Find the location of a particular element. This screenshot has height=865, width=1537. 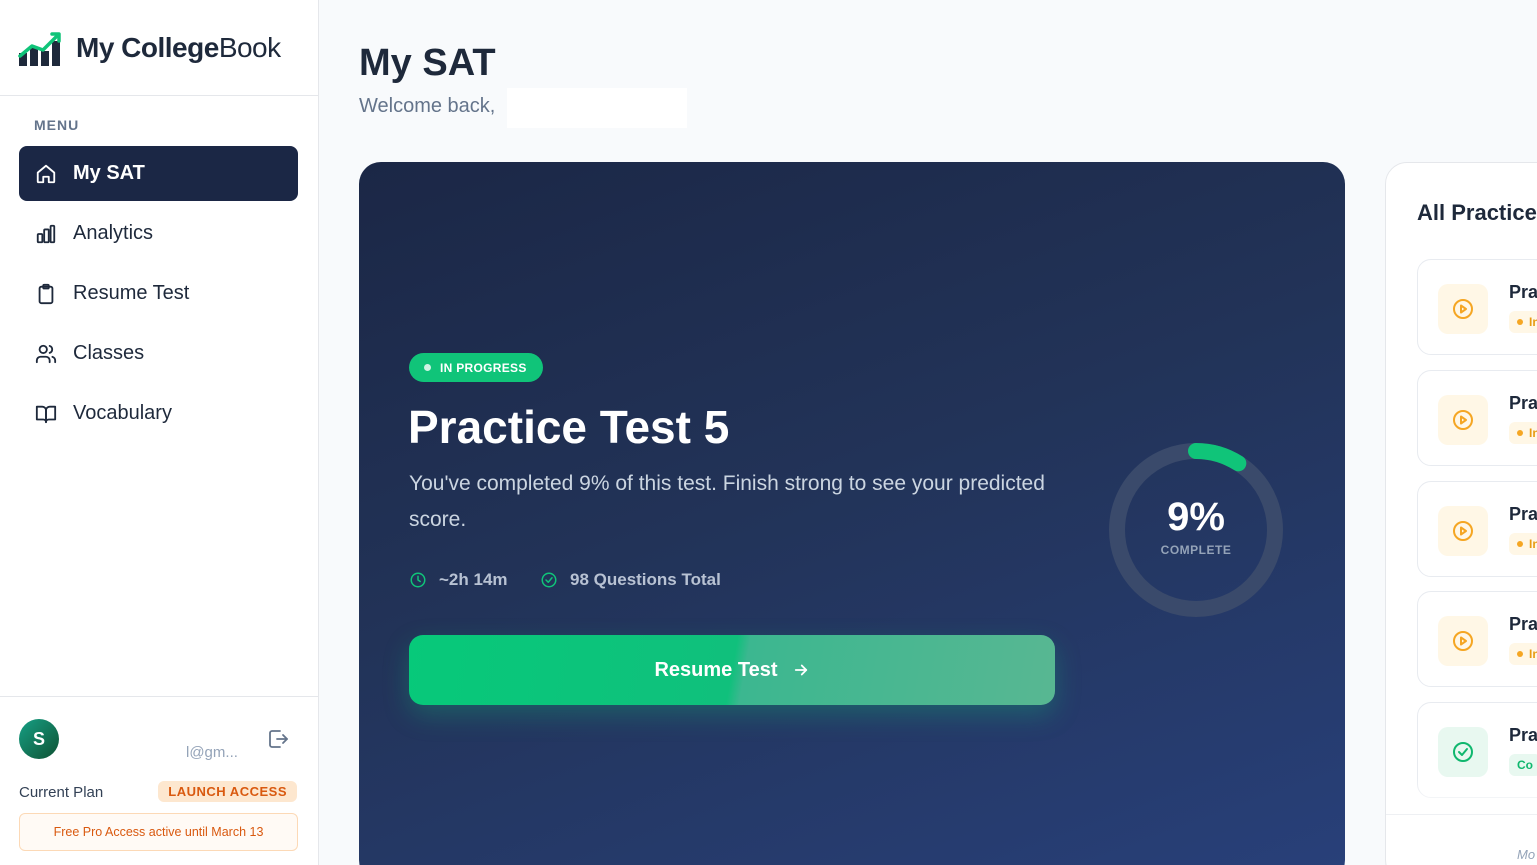

plan-badge: LAUNCH ACCESS is located at coordinates (227, 791).